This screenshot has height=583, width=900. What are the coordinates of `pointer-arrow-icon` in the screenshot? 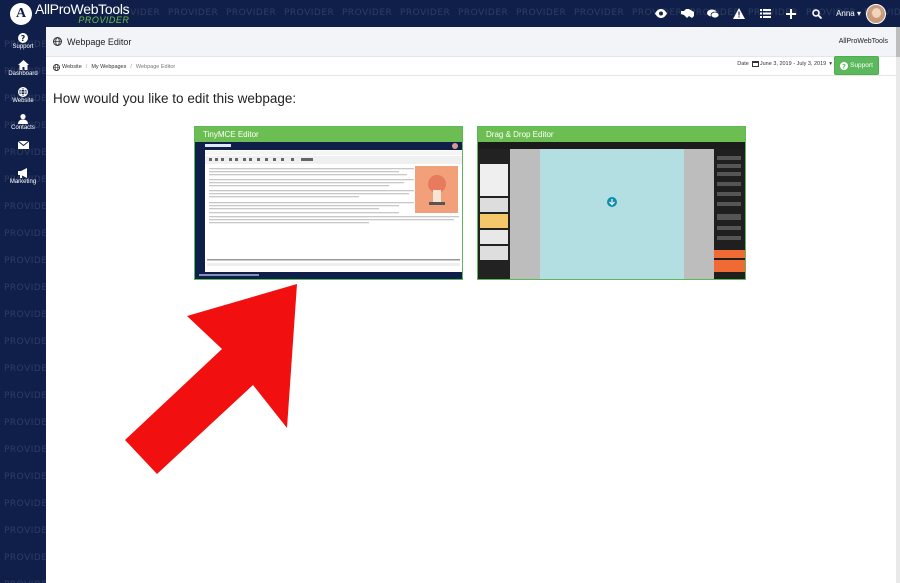 It's located at (211, 379).